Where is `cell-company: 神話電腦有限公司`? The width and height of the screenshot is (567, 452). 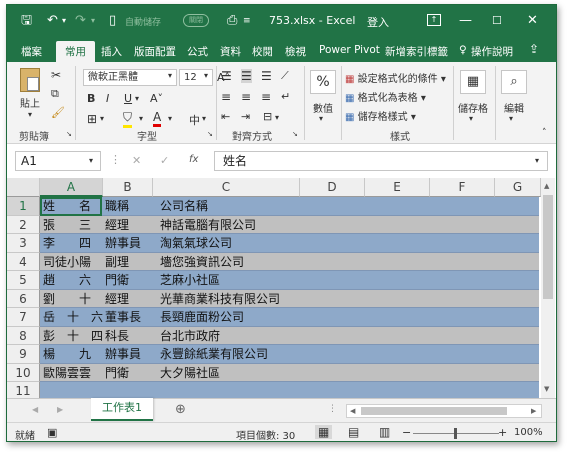
cell-company: 神話電腦有限公司 is located at coordinates (208, 225).